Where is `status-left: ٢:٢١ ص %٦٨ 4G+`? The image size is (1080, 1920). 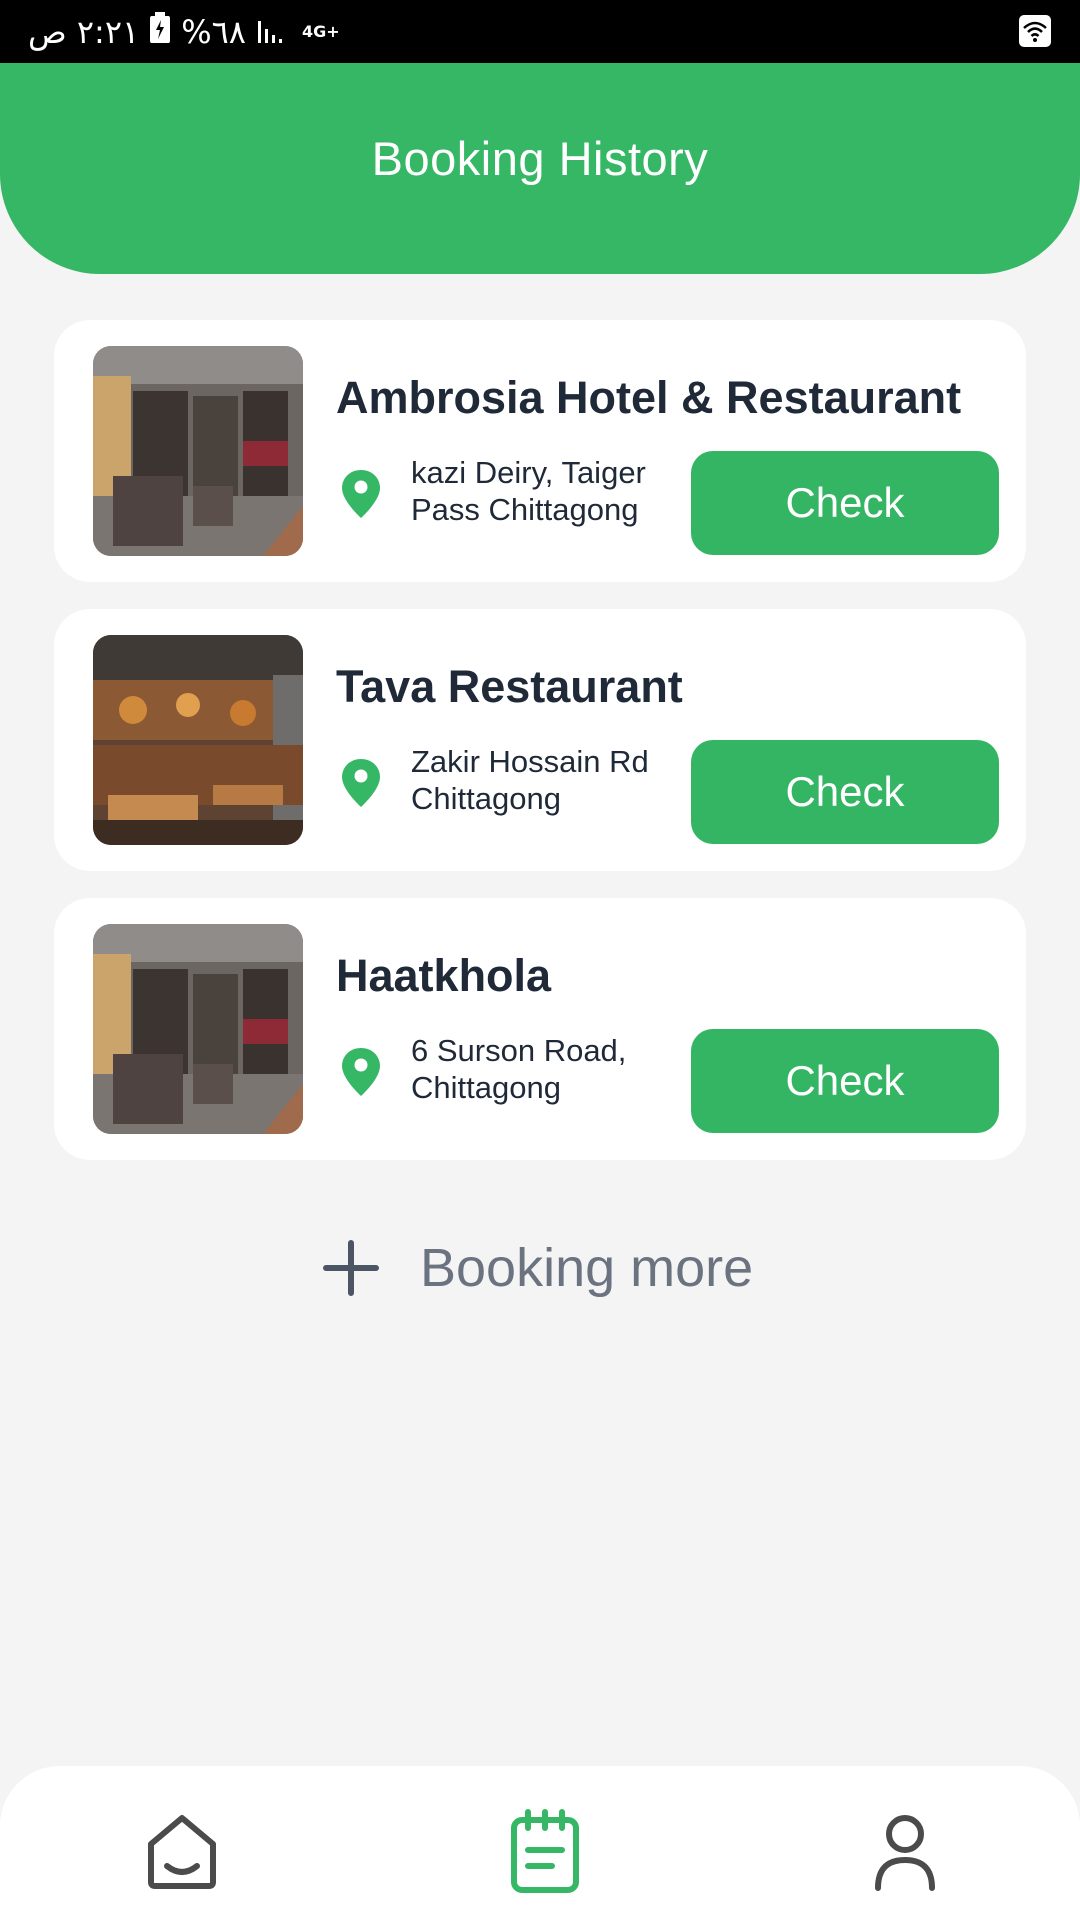 status-left: ٢:٢١ ص %٦٨ 4G+ is located at coordinates (184, 32).